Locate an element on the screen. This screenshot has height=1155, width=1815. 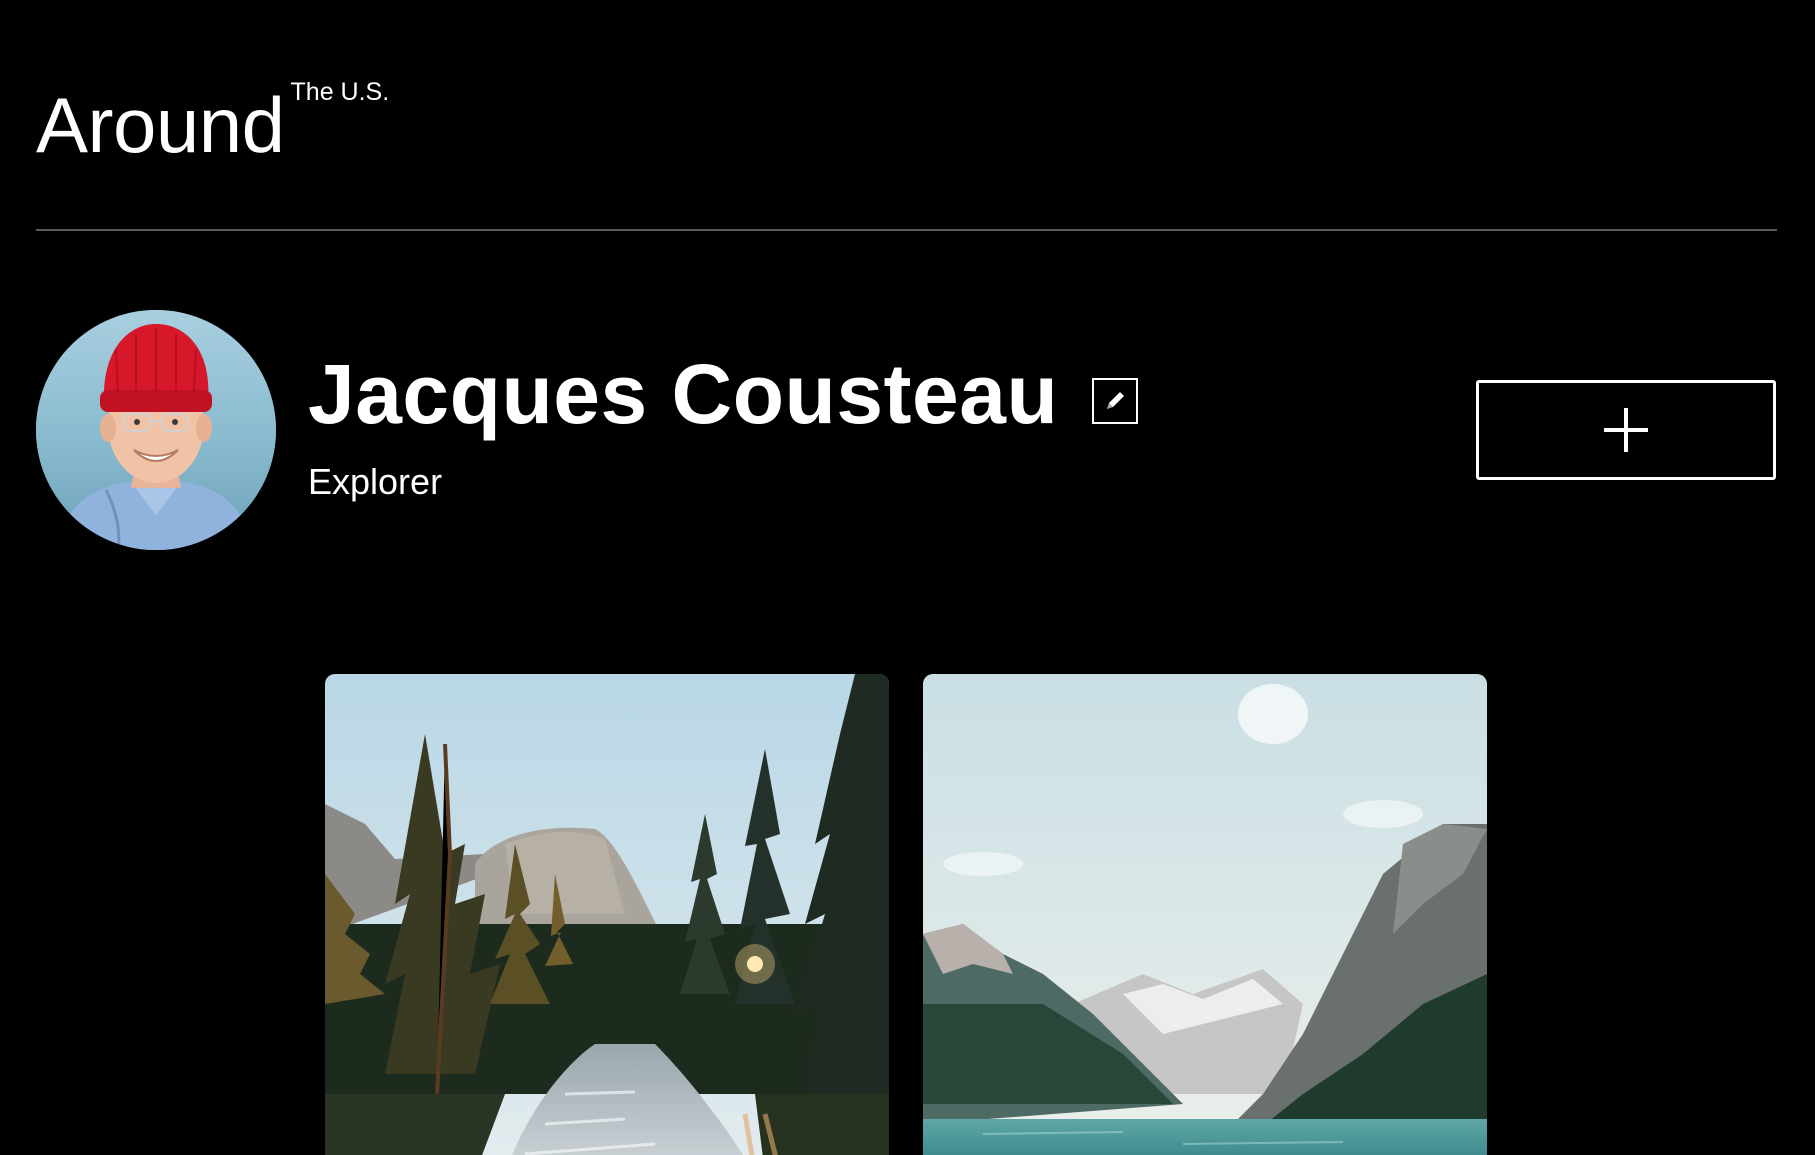
logo-superscript: The U.S. is located at coordinates (340, 92).